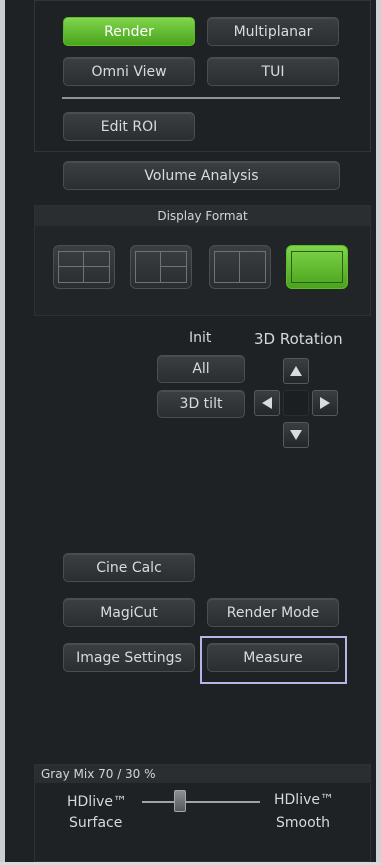  What do you see at coordinates (304, 800) in the screenshot?
I see `hdlive-smooth-line1: HDlive™` at bounding box center [304, 800].